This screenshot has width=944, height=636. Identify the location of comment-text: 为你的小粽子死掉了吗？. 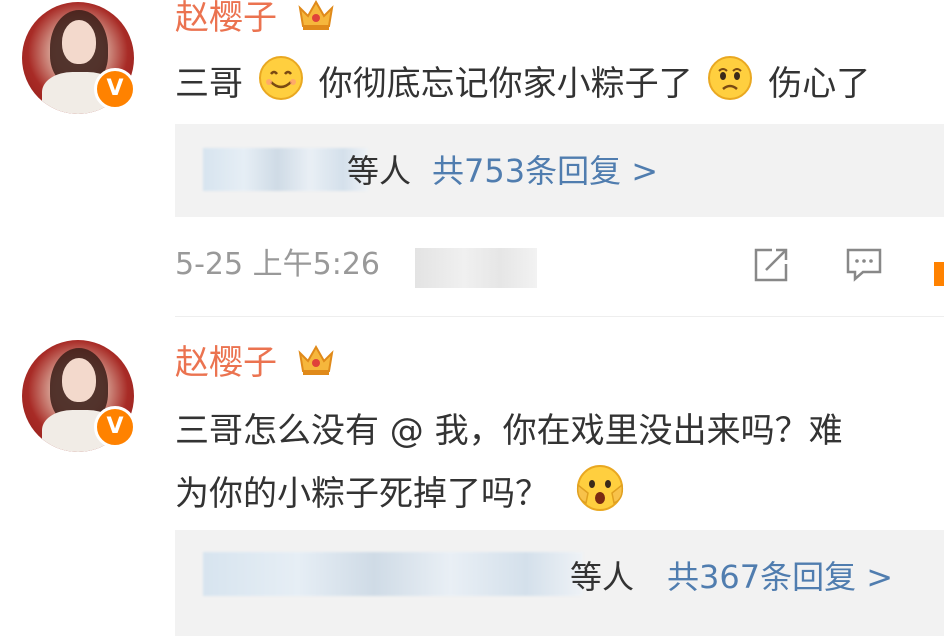
(402, 495).